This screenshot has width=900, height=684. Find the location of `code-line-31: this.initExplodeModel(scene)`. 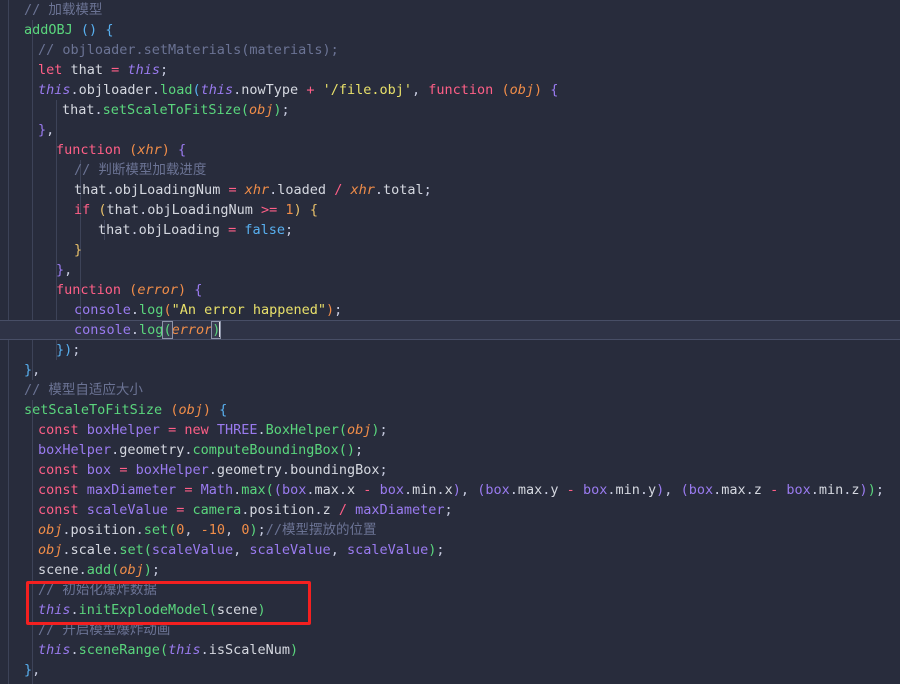

code-line-31: this.initExplodeModel(scene) is located at coordinates (450, 610).